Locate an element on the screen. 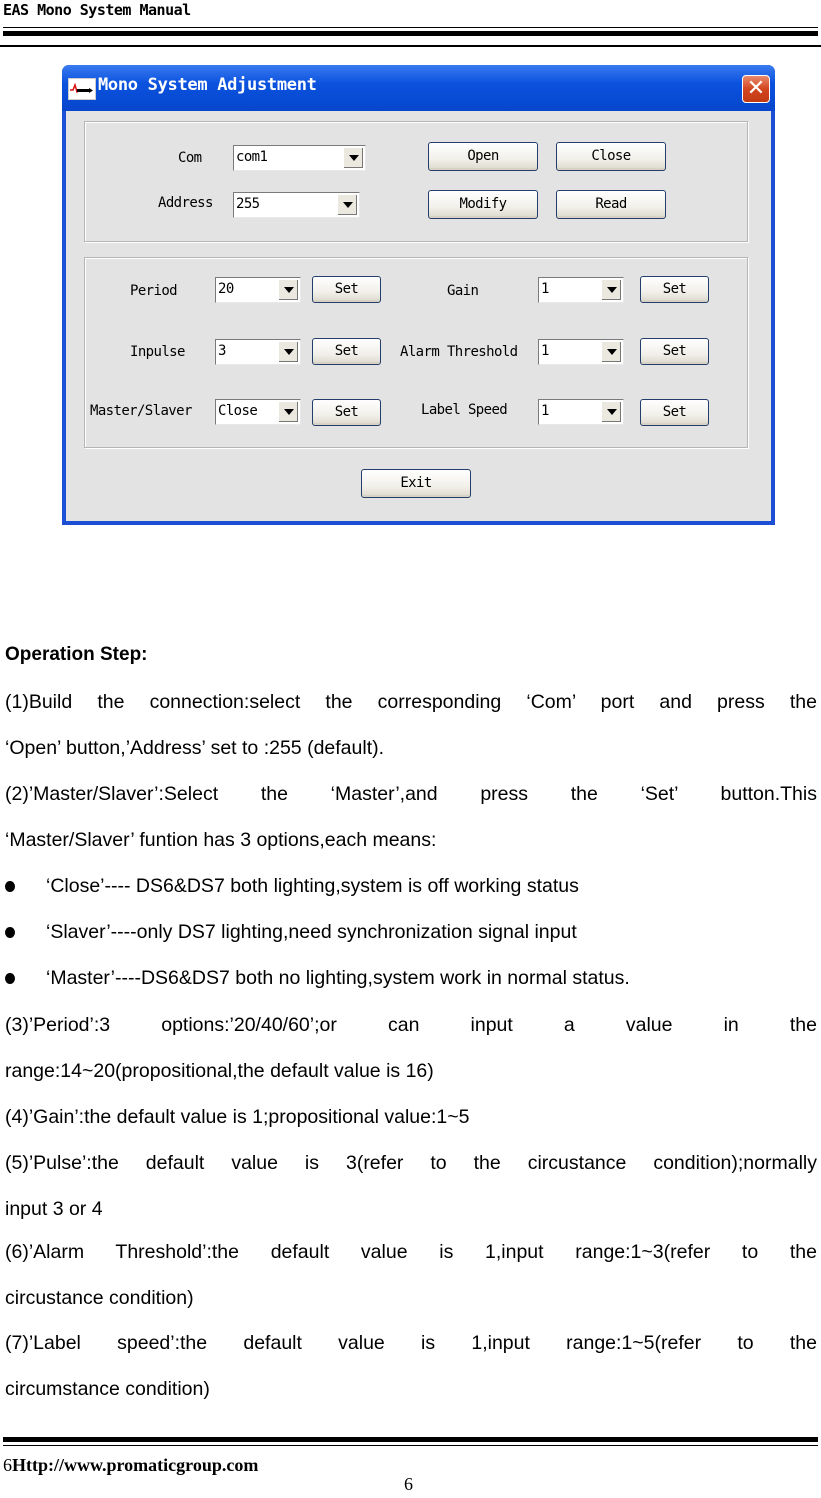 The width and height of the screenshot is (821, 1498). master-slaver-select-value: Close is located at coordinates (238, 411).